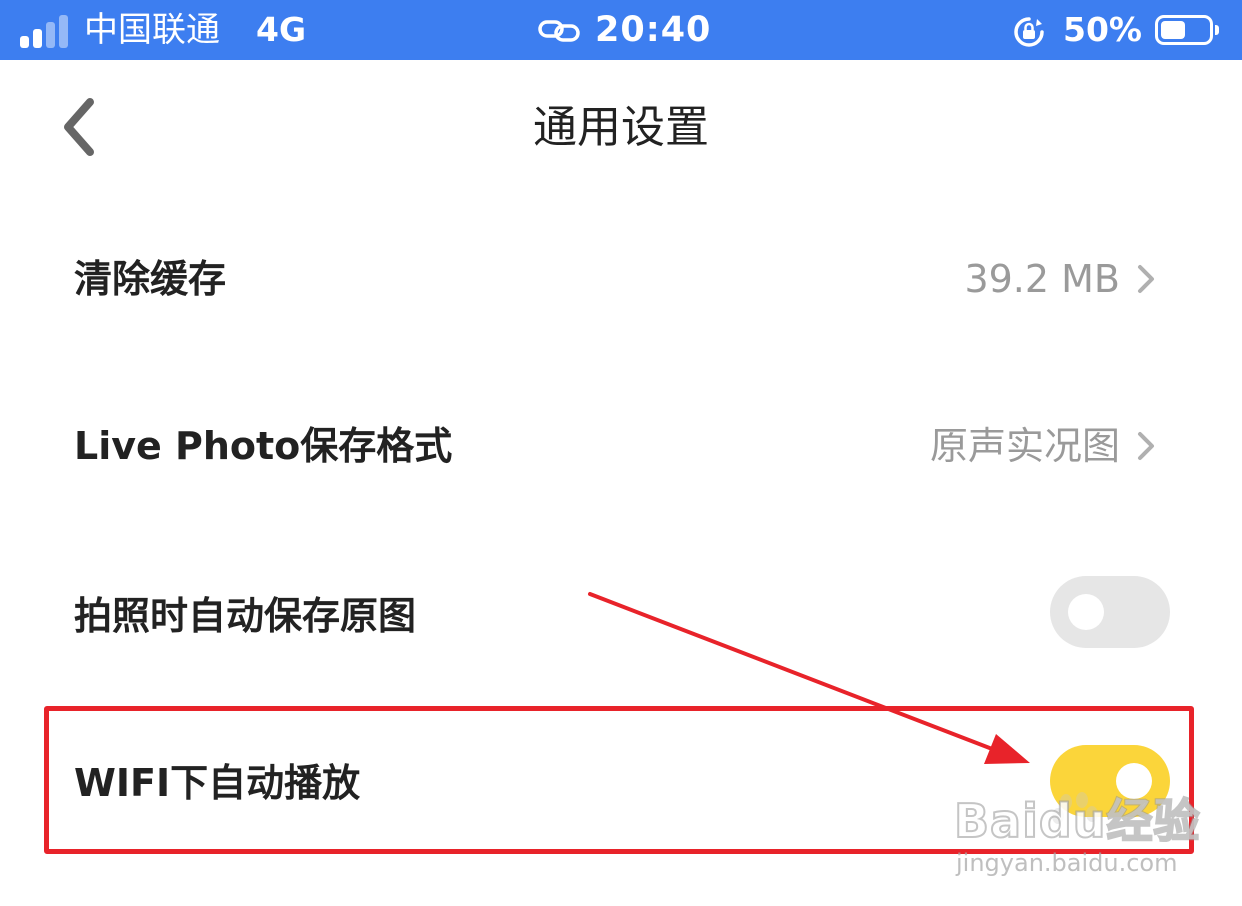  I want to click on carrier-name: 中国联通, so click(152, 30).